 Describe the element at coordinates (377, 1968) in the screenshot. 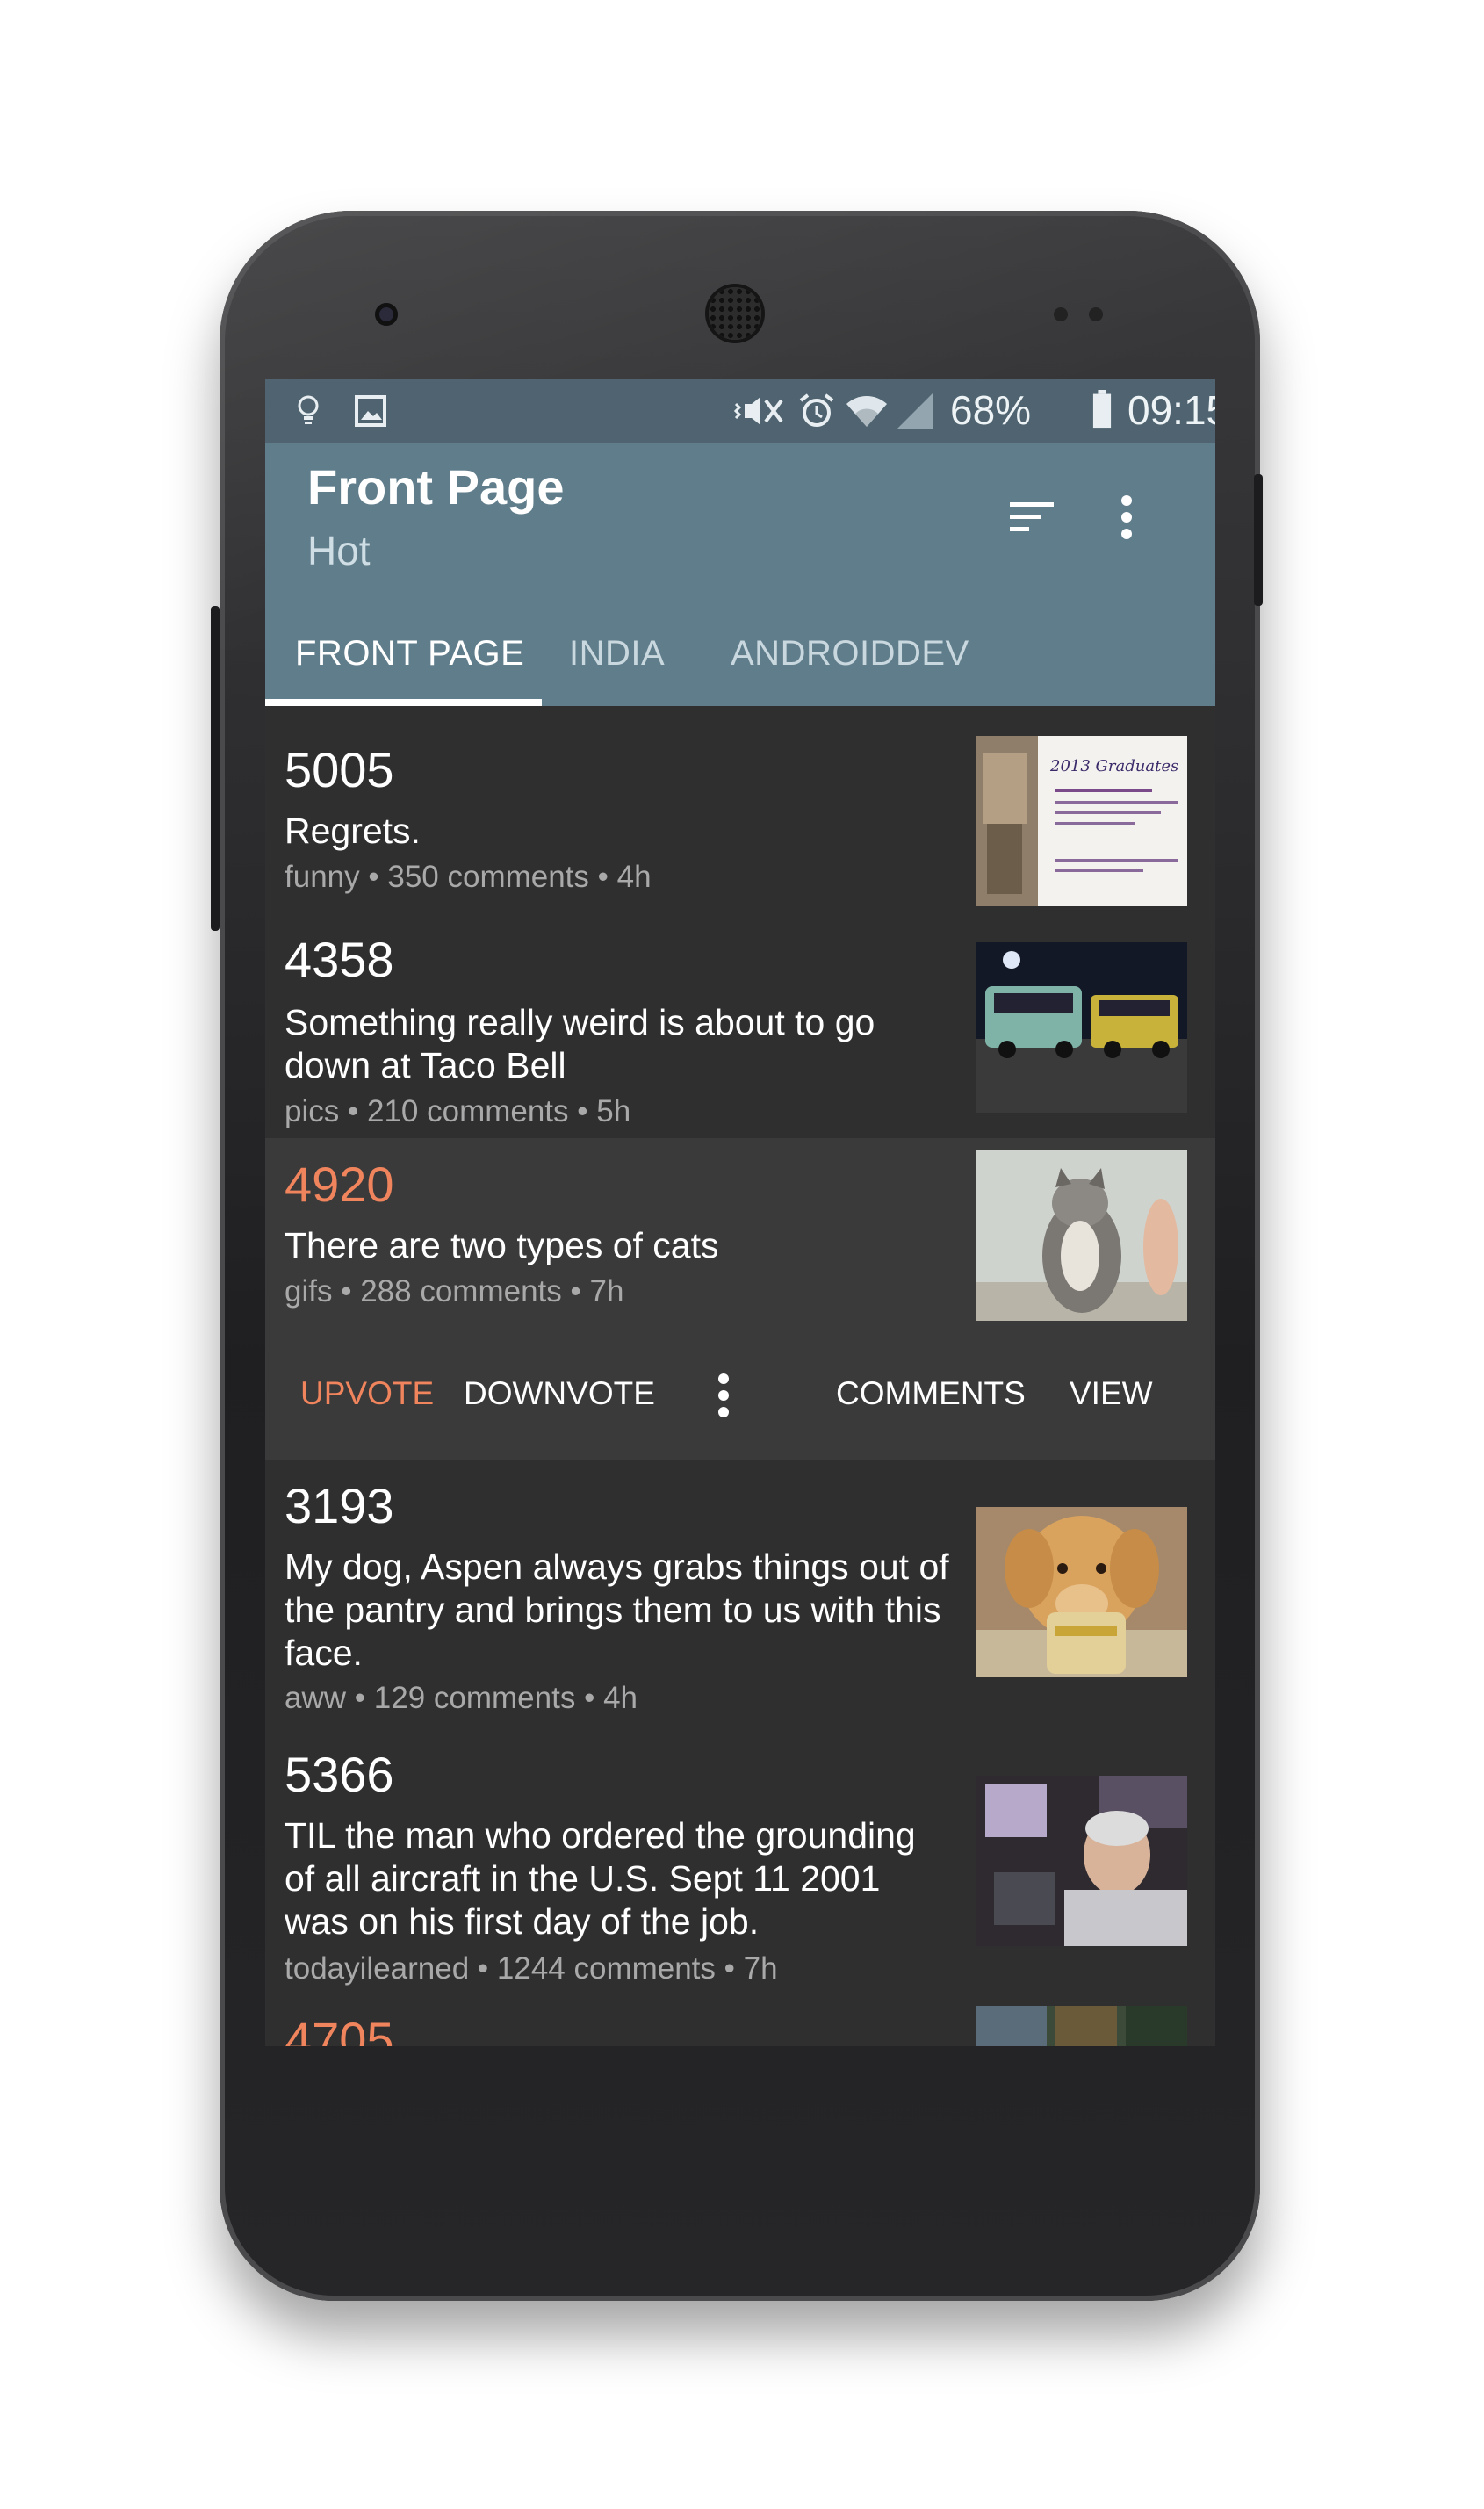

I see `post-subreddit: todayilearned` at that location.